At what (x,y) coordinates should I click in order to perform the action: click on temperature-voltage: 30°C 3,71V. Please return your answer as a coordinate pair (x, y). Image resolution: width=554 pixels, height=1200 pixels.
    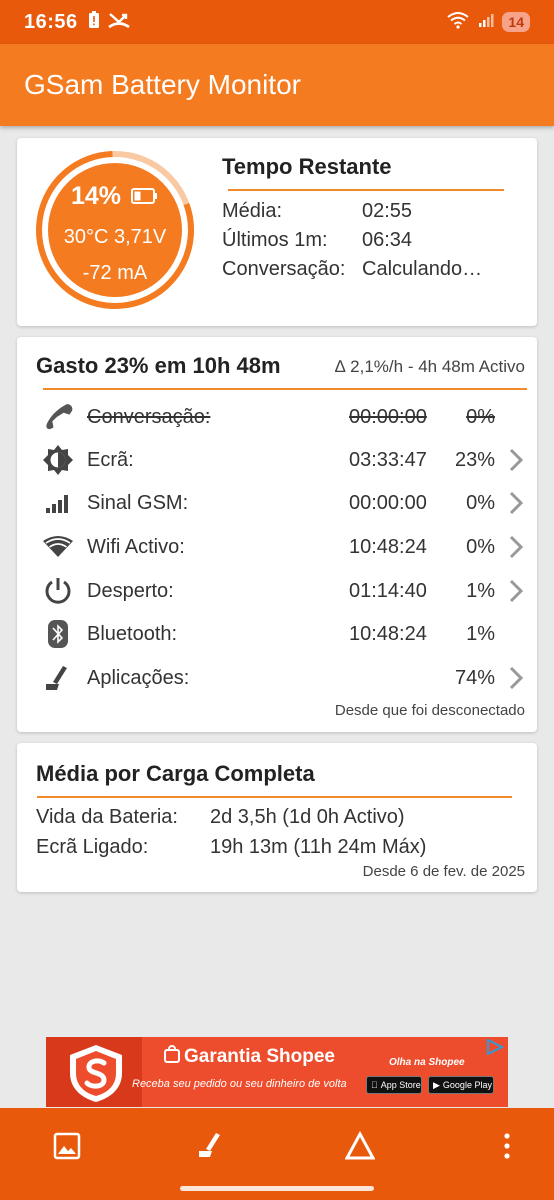
    Looking at the image, I should click on (115, 237).